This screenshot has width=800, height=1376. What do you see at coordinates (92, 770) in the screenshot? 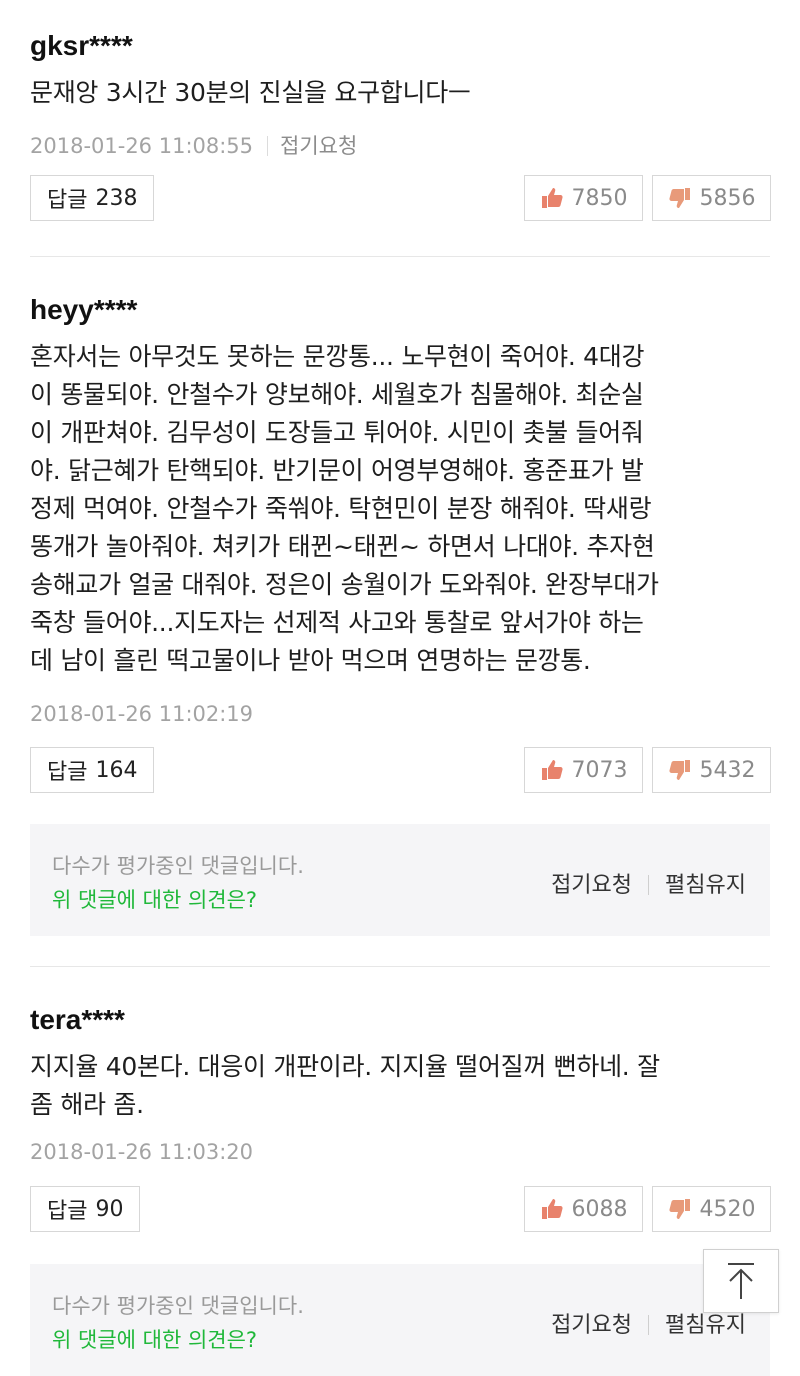
I see `reply-button: 답글 164` at bounding box center [92, 770].